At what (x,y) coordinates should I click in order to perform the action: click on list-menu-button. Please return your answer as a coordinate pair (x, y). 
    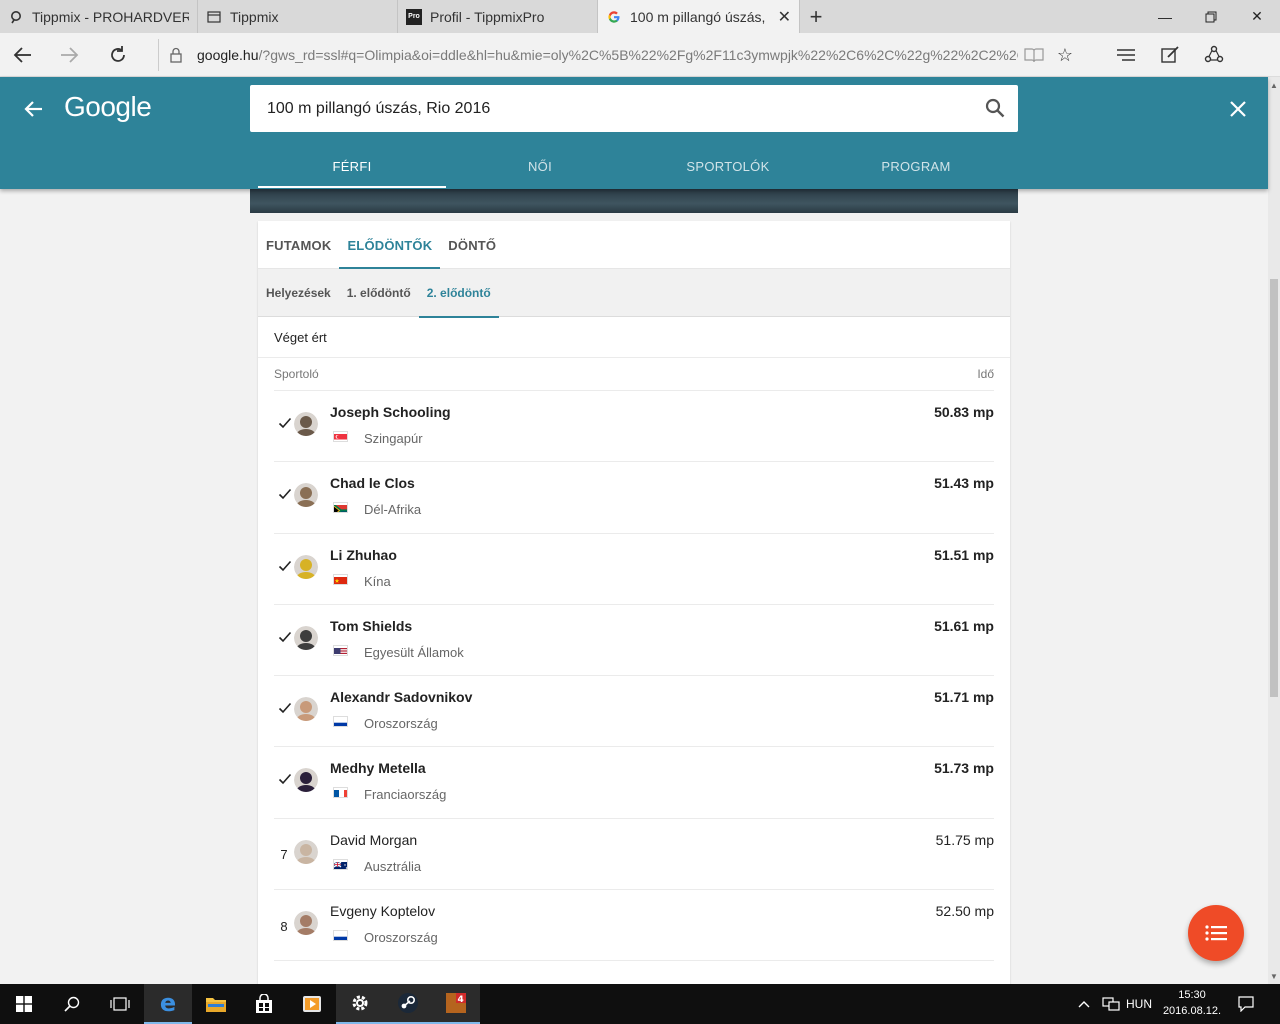
    Looking at the image, I should click on (1216, 933).